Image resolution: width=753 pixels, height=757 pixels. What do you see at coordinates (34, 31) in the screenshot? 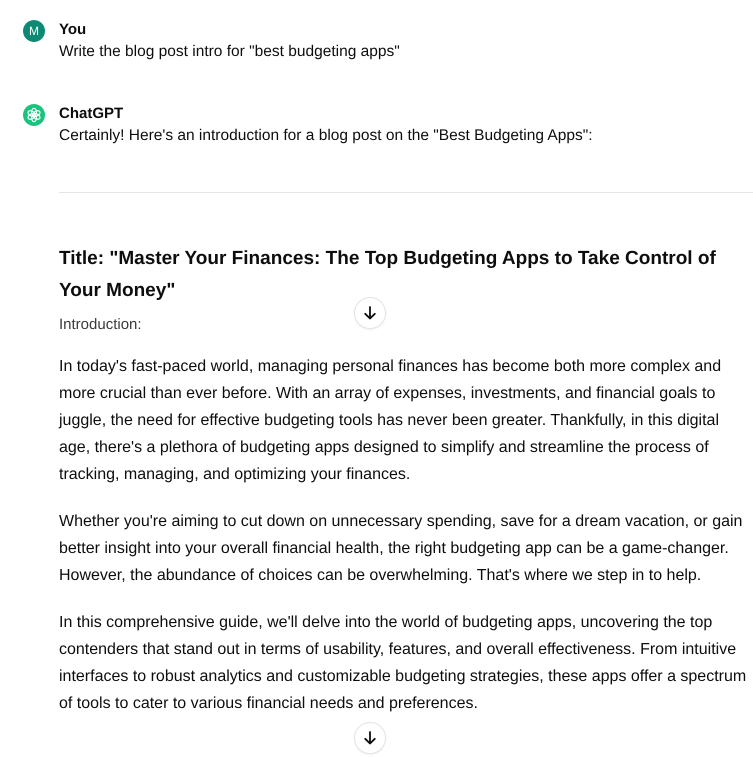
I see `user-avatar: M` at bounding box center [34, 31].